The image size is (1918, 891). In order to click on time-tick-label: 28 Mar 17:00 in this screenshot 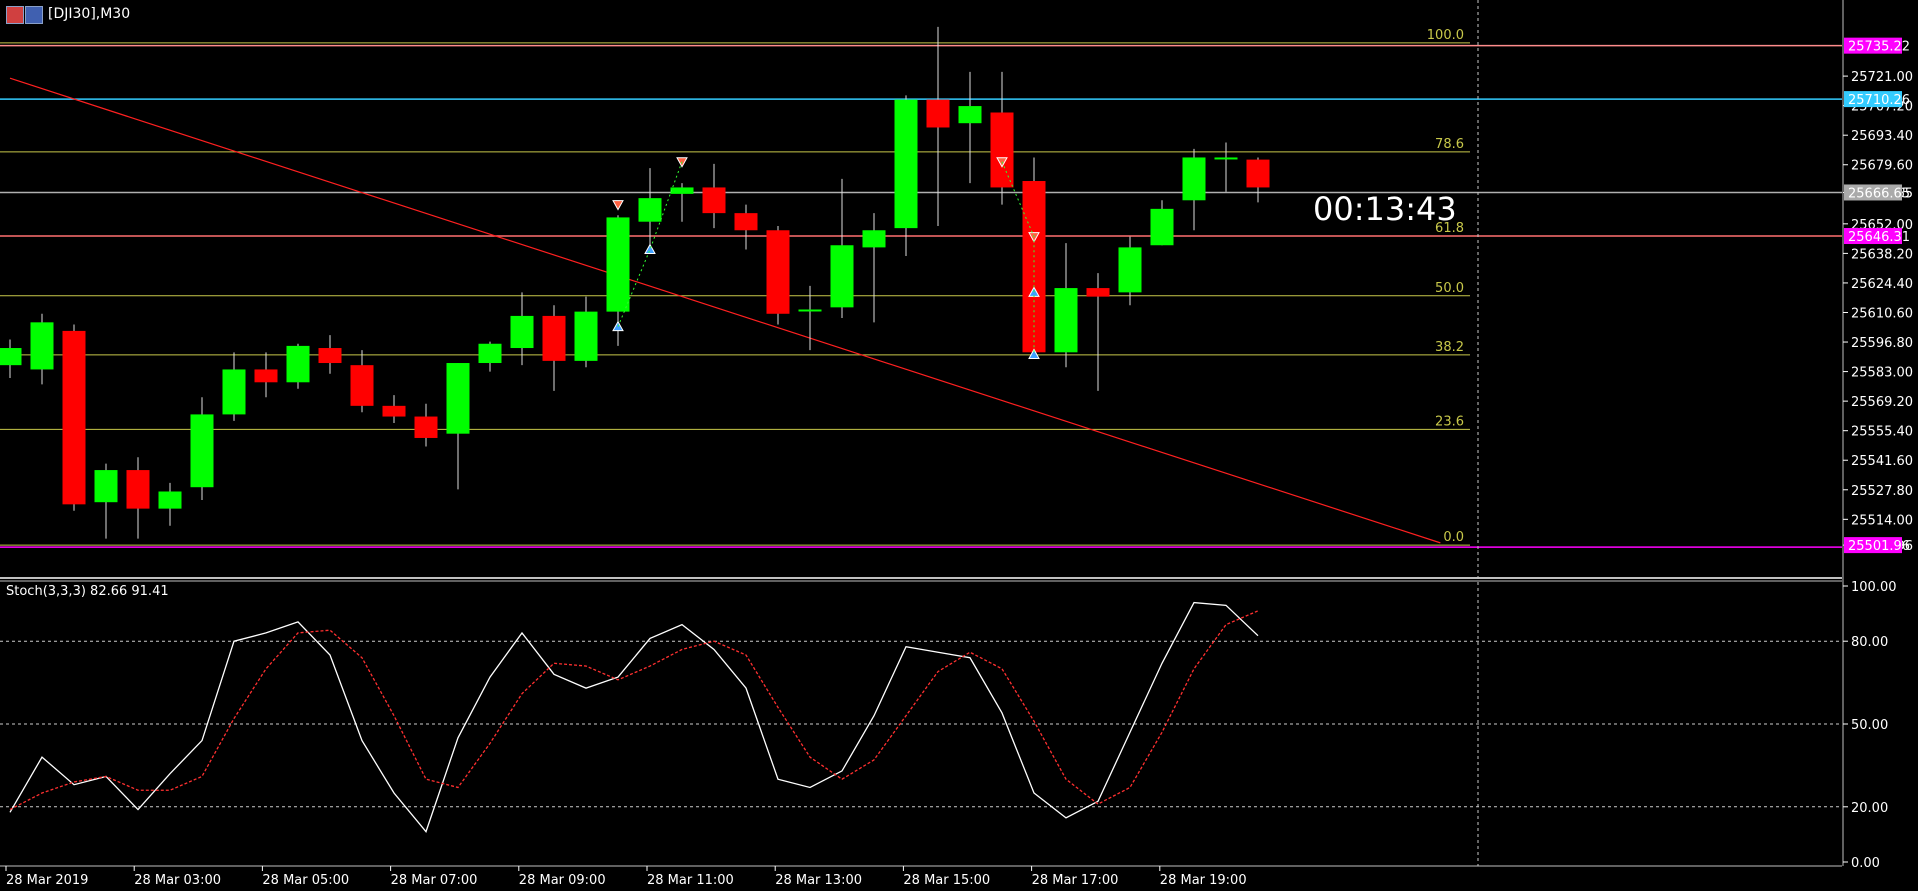, I will do `click(1075, 880)`.